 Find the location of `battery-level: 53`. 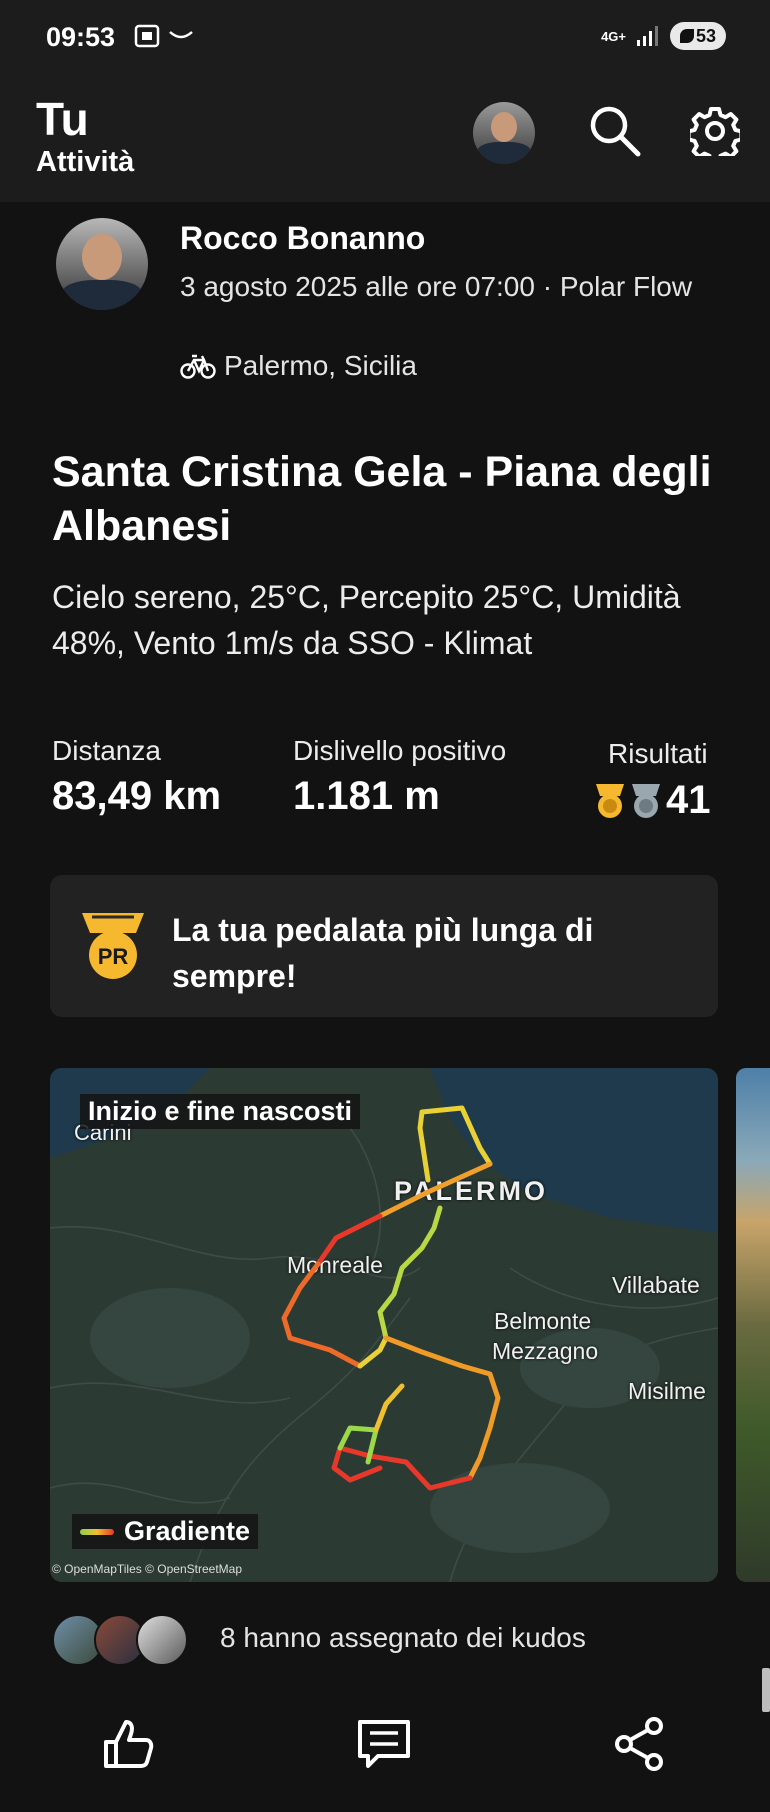

battery-level: 53 is located at coordinates (706, 35).